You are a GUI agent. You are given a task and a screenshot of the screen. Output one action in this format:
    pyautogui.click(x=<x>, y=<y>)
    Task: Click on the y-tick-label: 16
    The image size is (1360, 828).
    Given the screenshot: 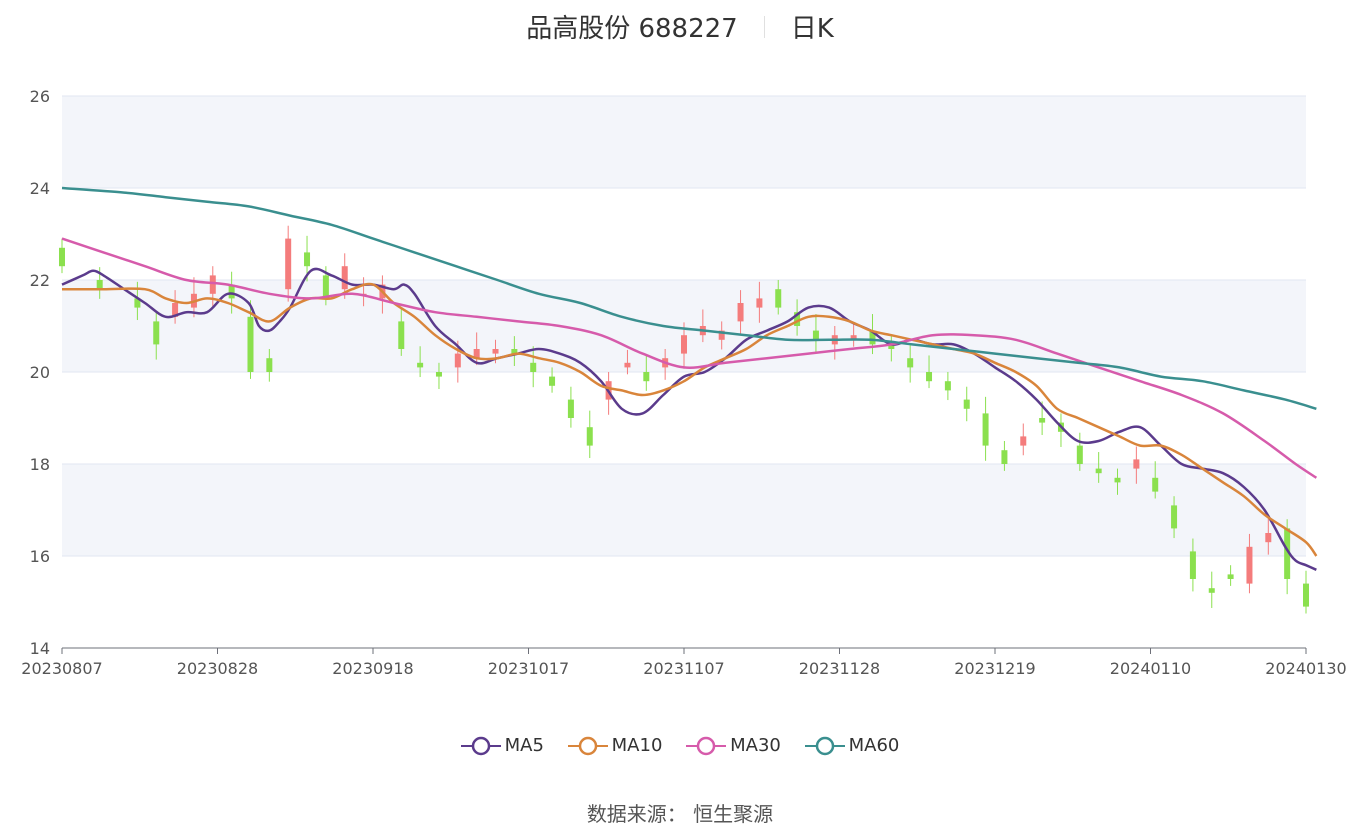 What is the action you would take?
    pyautogui.click(x=40, y=556)
    